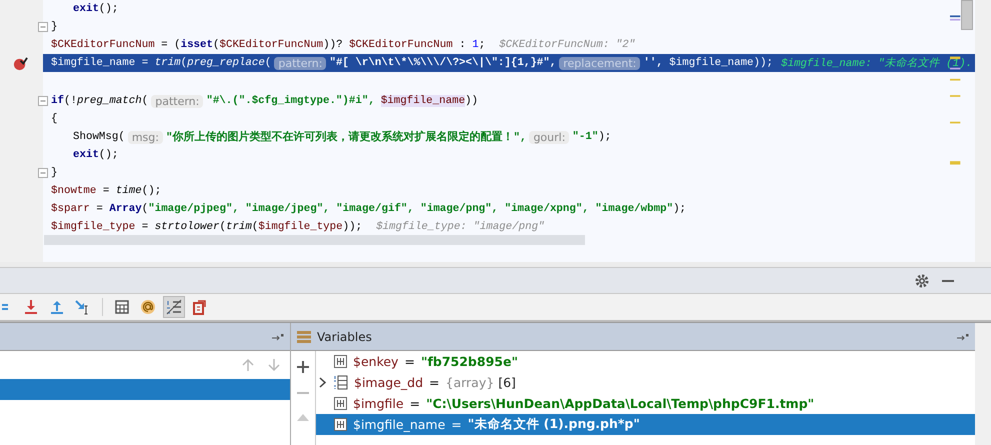 The width and height of the screenshot is (991, 445). What do you see at coordinates (304, 337) in the screenshot?
I see `list-icon` at bounding box center [304, 337].